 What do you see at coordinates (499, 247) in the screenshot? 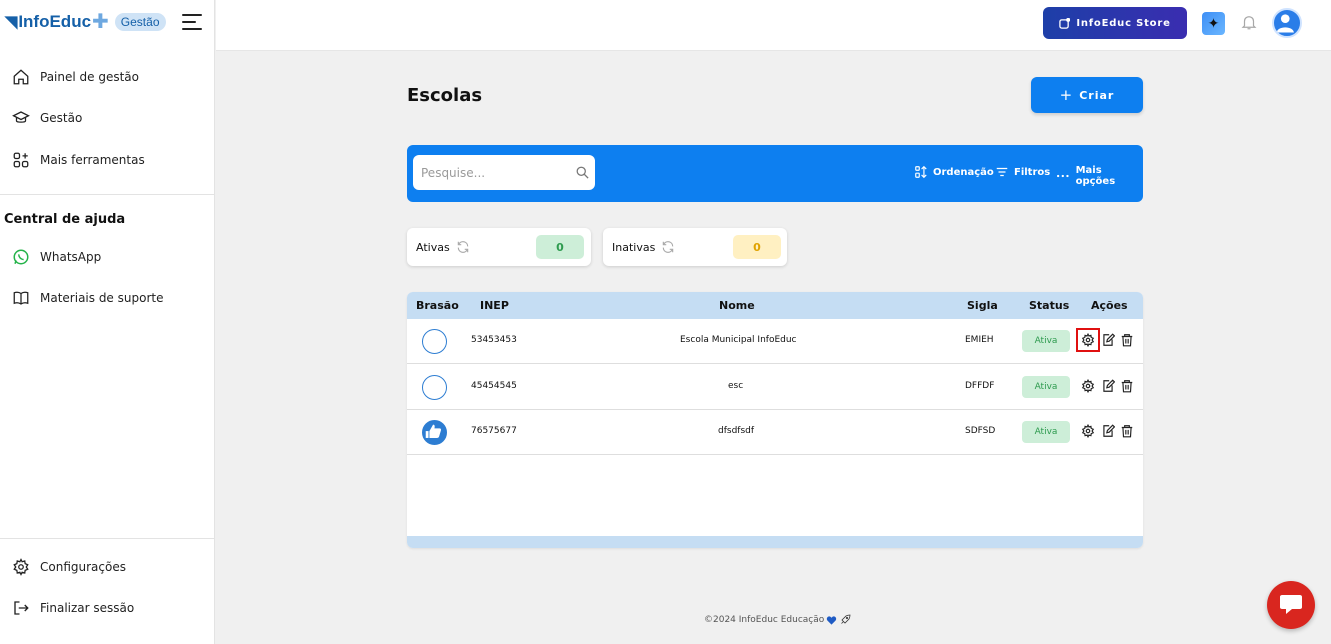
I see `active-card: Ativas 0` at bounding box center [499, 247].